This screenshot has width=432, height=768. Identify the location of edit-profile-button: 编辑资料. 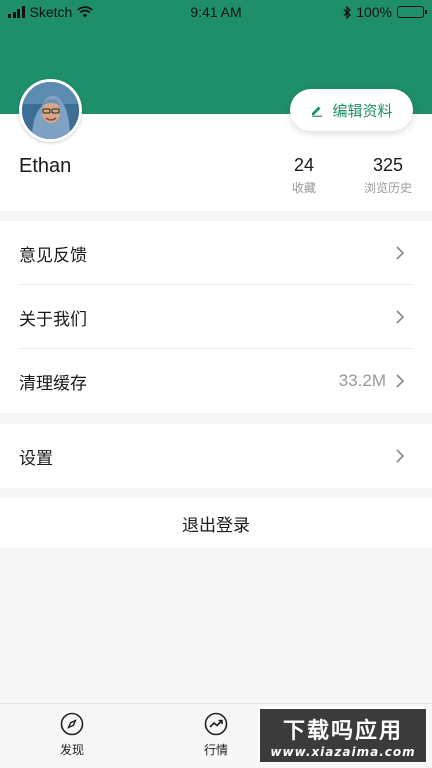
(351, 110).